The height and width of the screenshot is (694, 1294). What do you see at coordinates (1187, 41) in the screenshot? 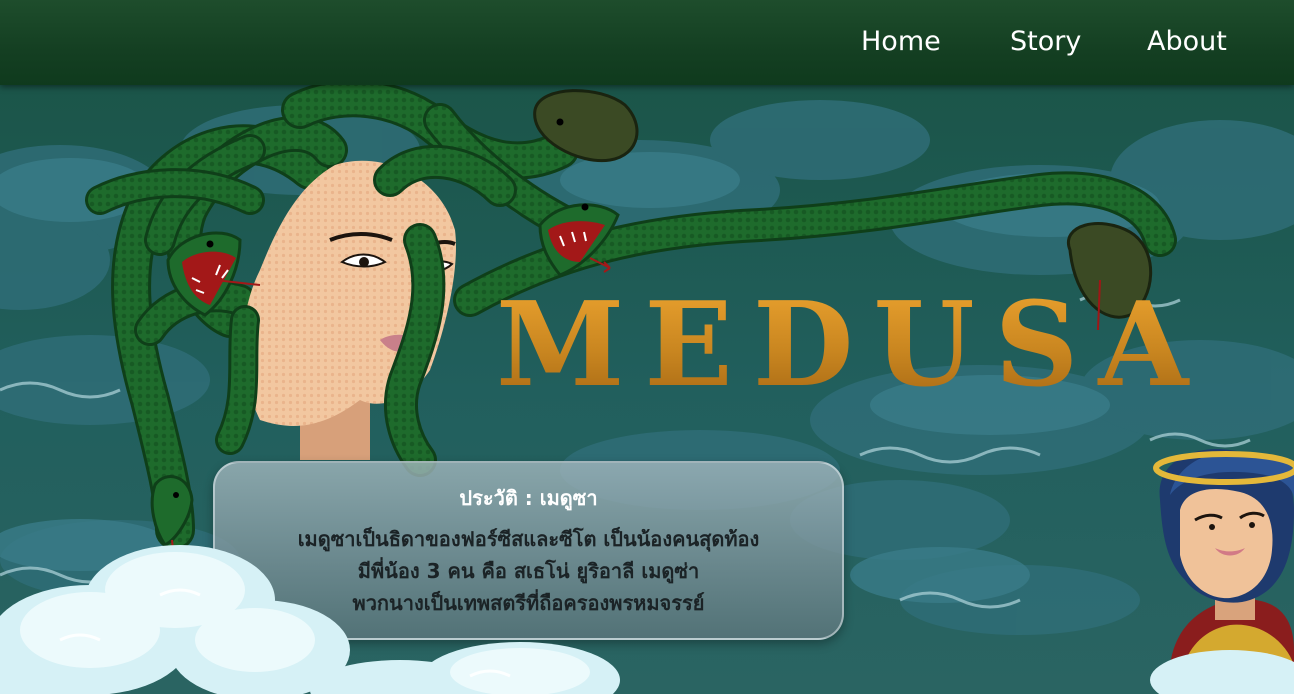
I see `nav-about-link: About` at bounding box center [1187, 41].